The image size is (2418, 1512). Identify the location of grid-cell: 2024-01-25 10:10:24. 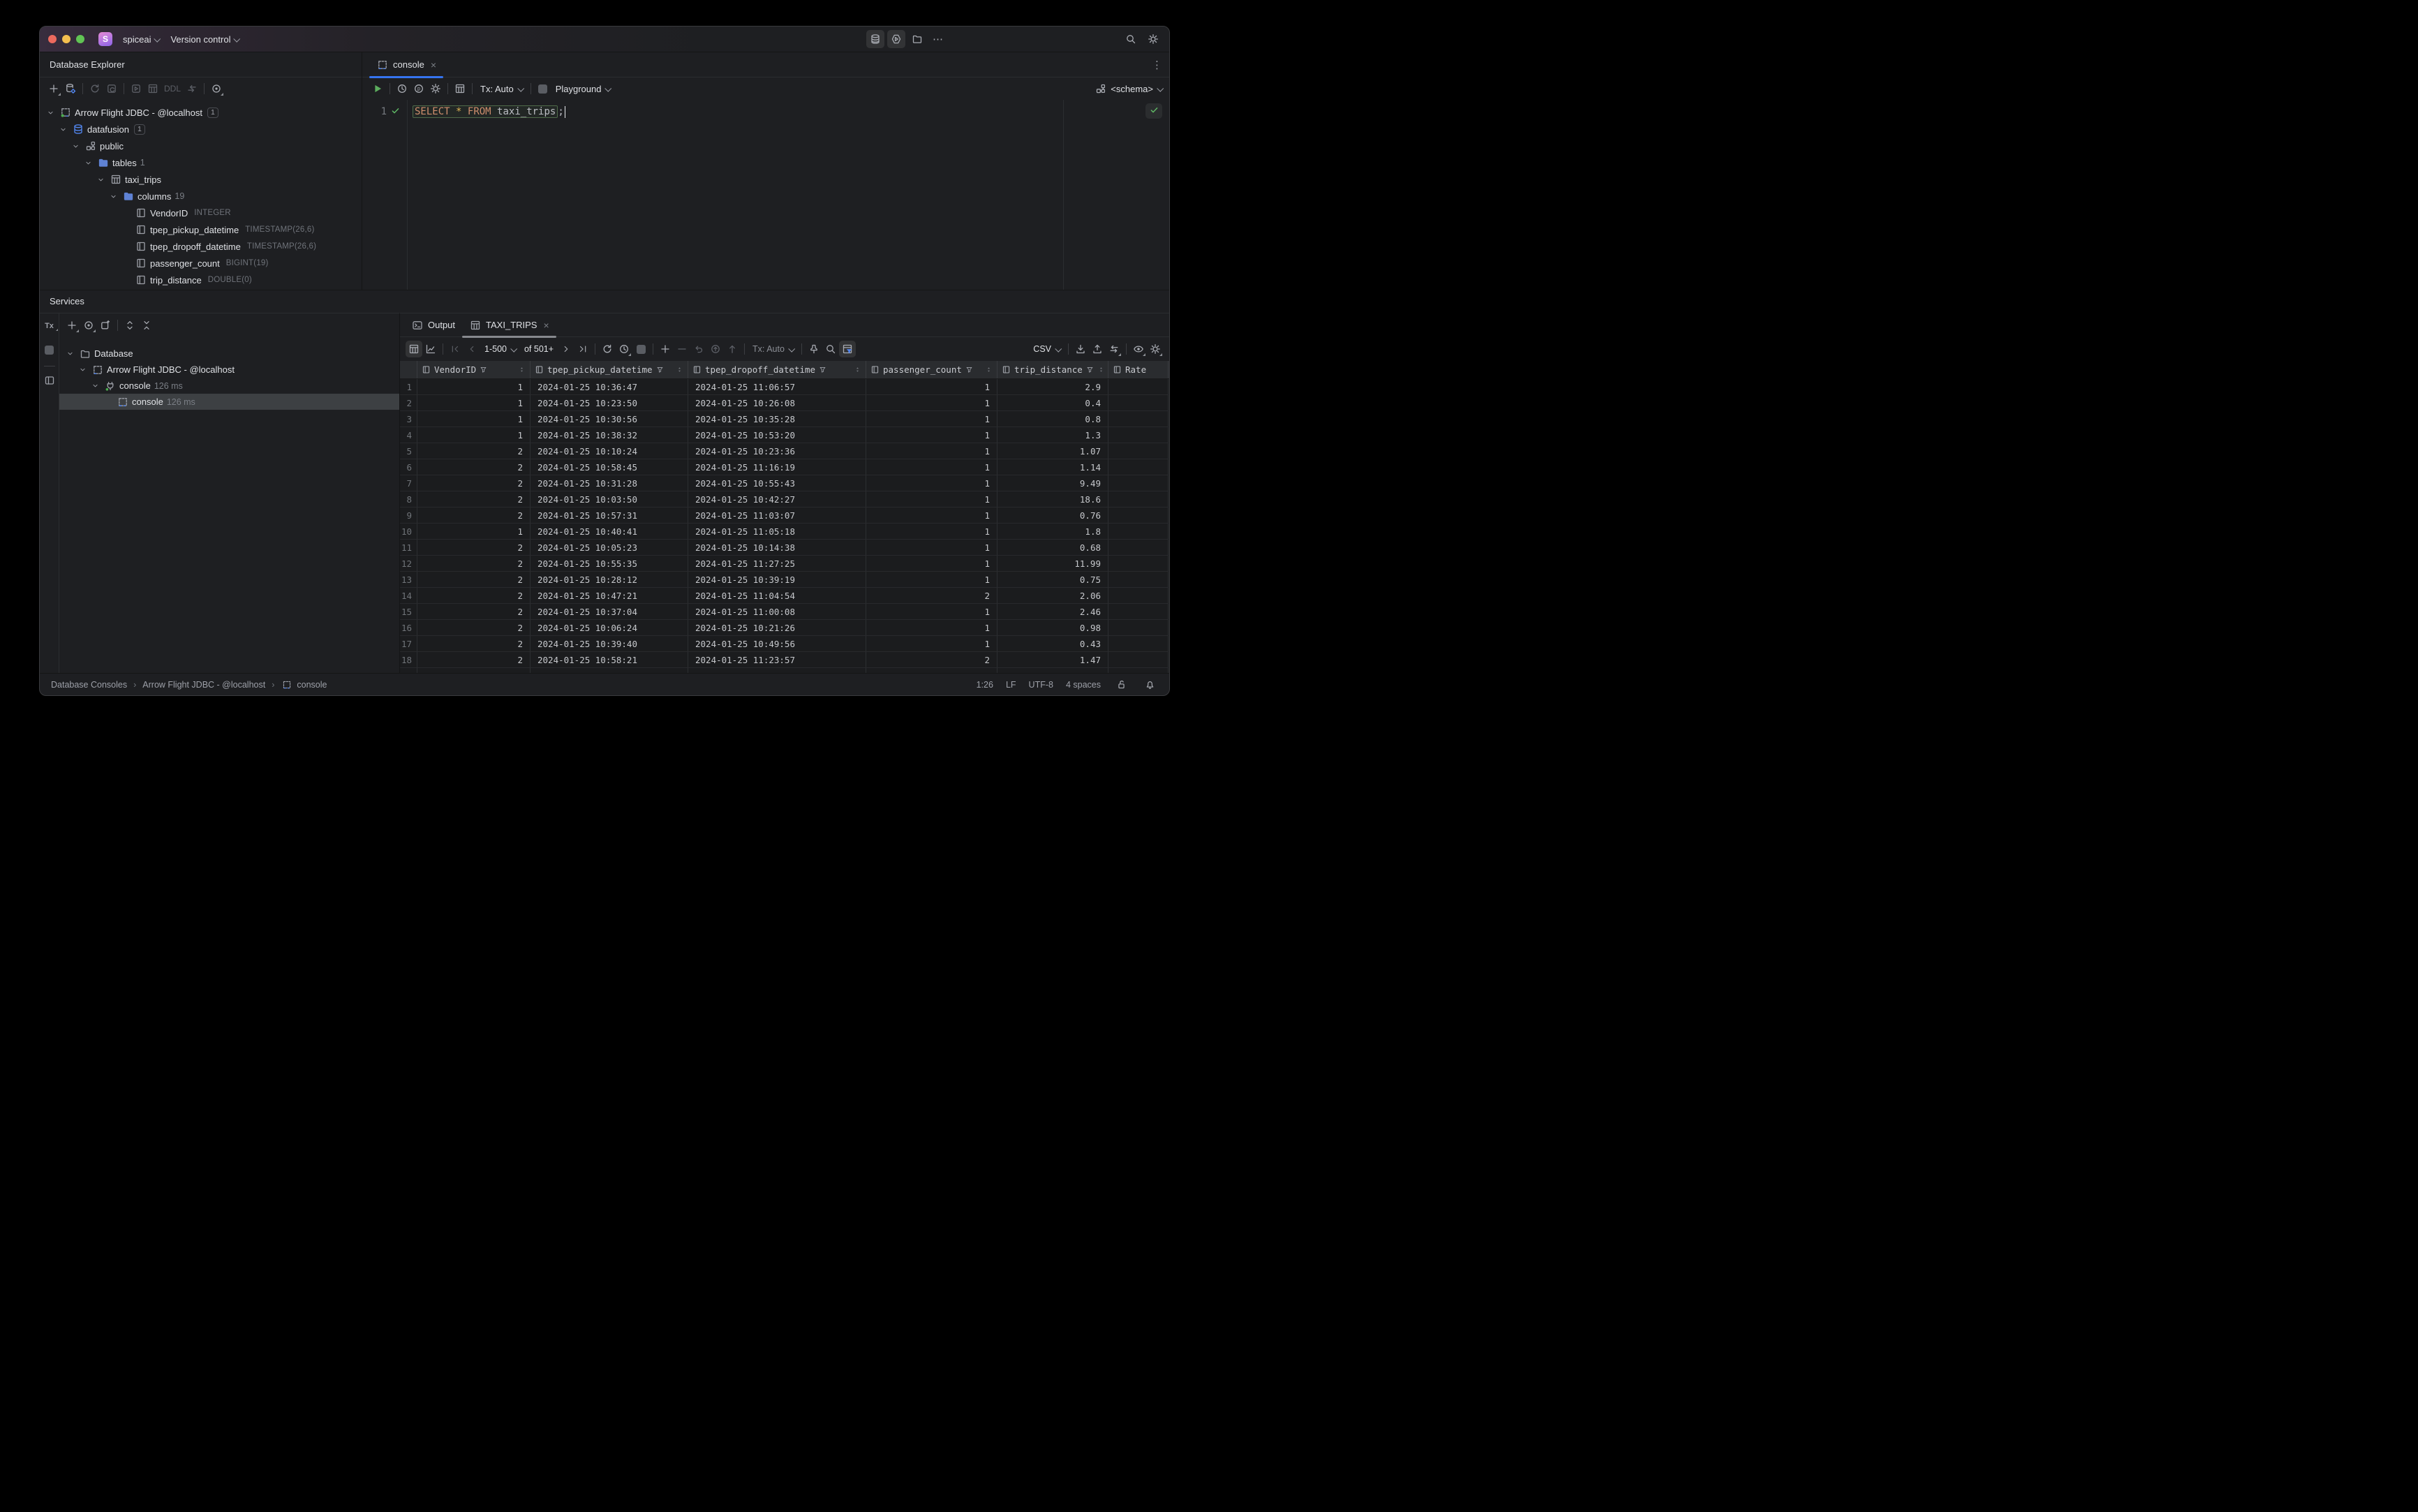
(609, 451).